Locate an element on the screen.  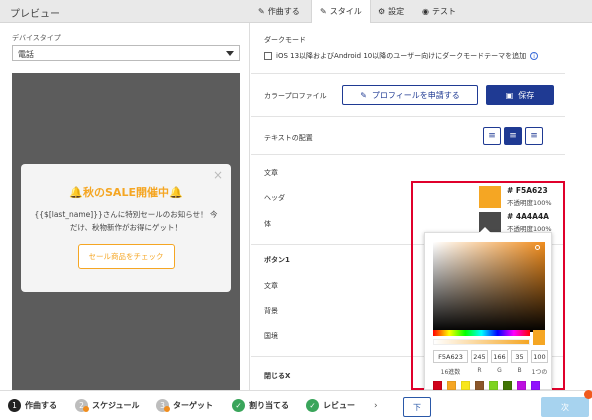
notification-badge is located at coordinates (588, 394).